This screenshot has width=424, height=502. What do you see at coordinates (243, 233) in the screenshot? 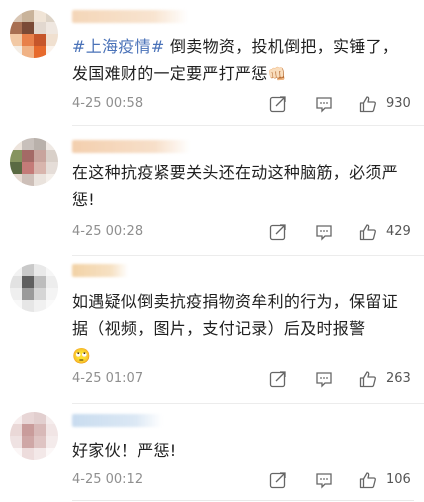
I see `comment-meta: 4-25 00:28 429` at bounding box center [243, 233].